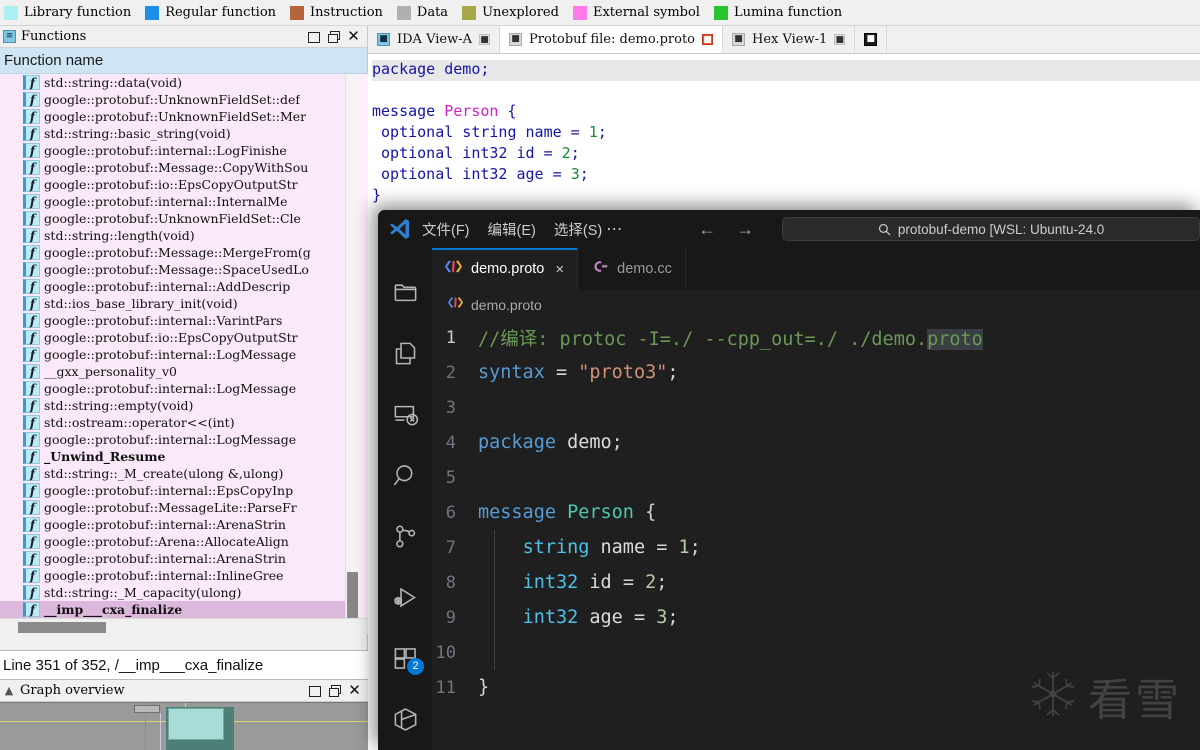  Describe the element at coordinates (176, 201) in the screenshot. I see `function-list-row: f google::protobuf::internal::InternalMe` at that location.